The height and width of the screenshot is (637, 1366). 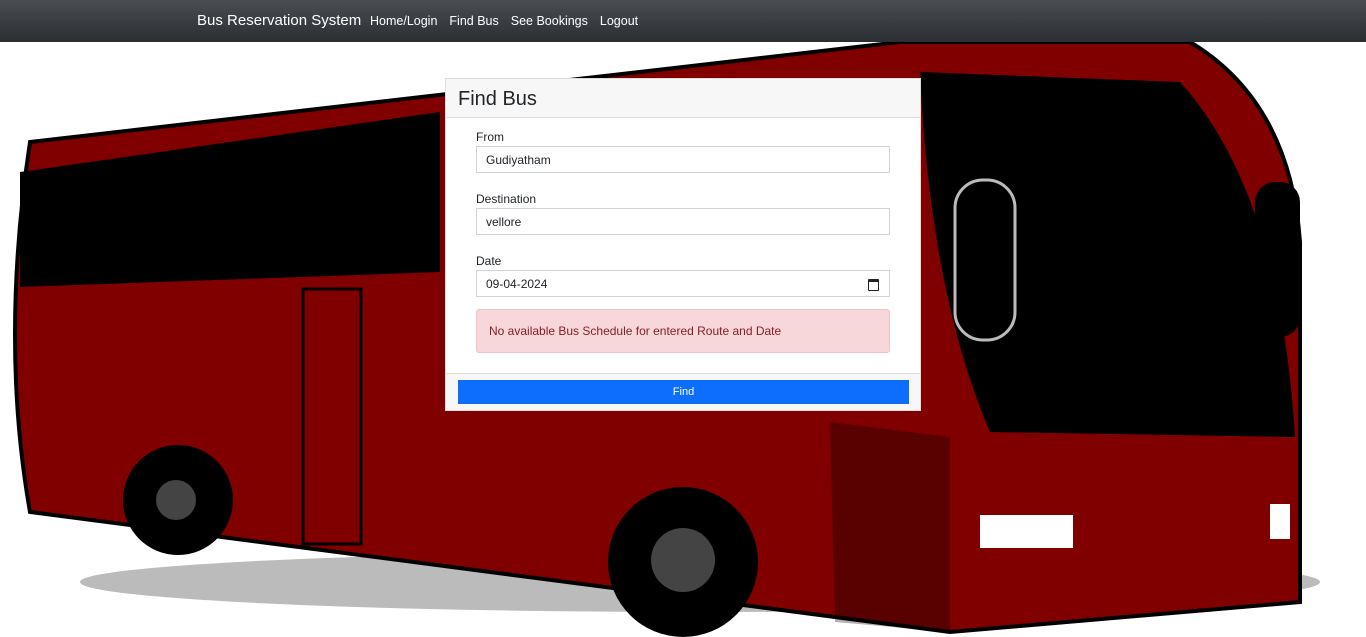 I want to click on card-footer: Find, so click(x=683, y=391).